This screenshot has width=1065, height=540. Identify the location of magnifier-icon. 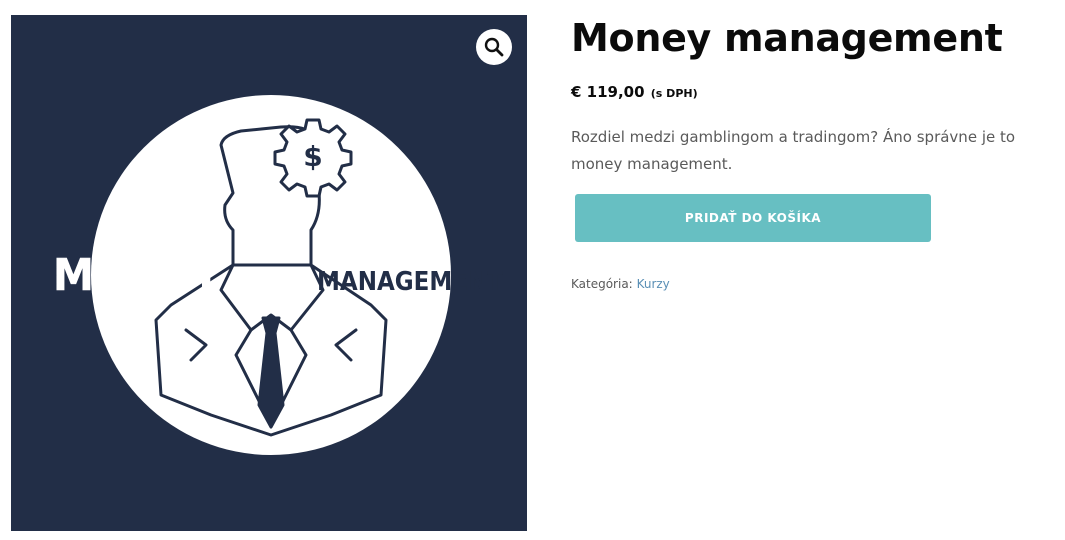
(494, 47).